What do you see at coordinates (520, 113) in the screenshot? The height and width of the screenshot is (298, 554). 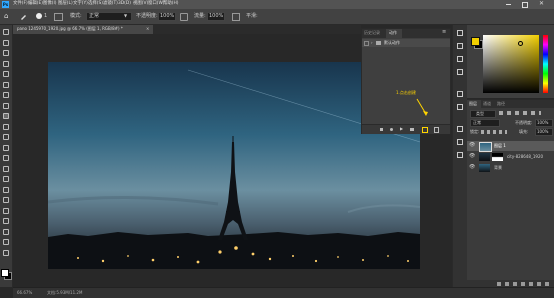 I see `filter-icons` at bounding box center [520, 113].